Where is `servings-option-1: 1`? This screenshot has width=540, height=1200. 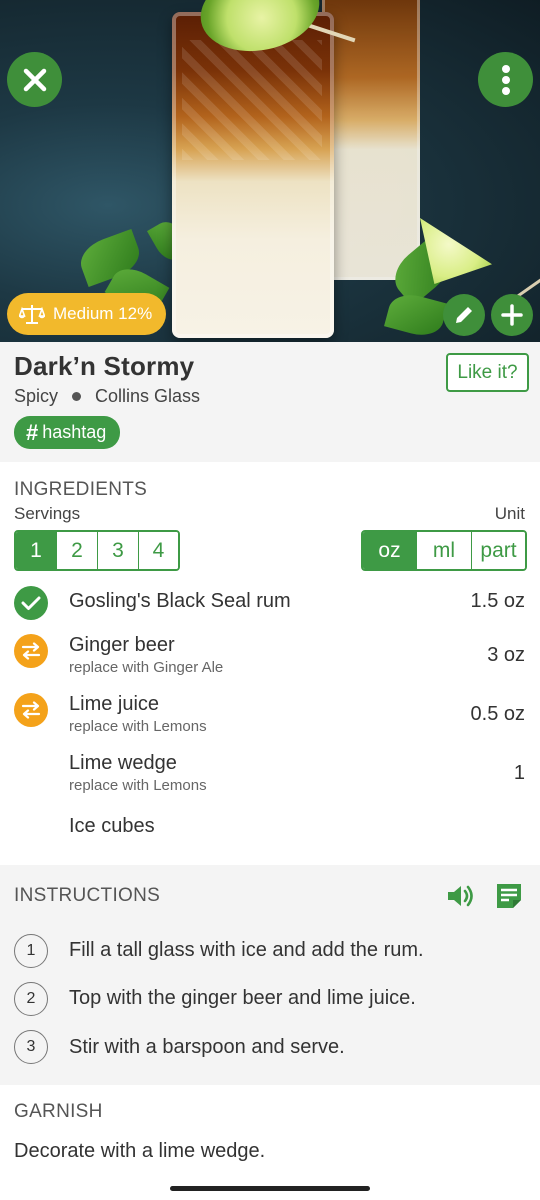 servings-option-1: 1 is located at coordinates (36, 550).